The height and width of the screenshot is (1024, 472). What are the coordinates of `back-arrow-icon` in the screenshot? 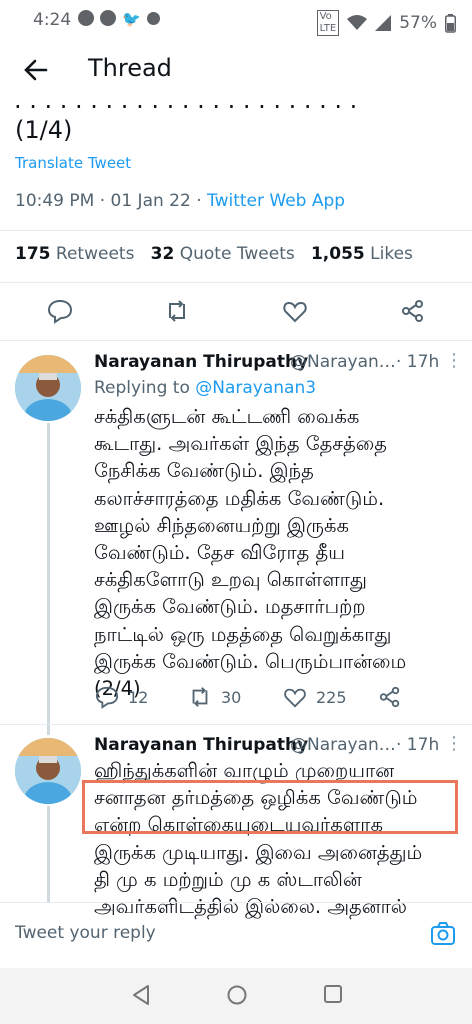 It's located at (36, 70).